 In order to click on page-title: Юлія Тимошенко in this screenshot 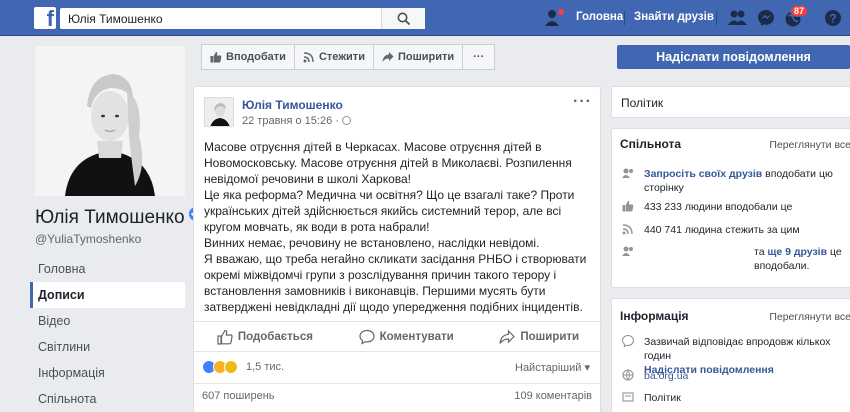, I will do `click(119, 218)`.